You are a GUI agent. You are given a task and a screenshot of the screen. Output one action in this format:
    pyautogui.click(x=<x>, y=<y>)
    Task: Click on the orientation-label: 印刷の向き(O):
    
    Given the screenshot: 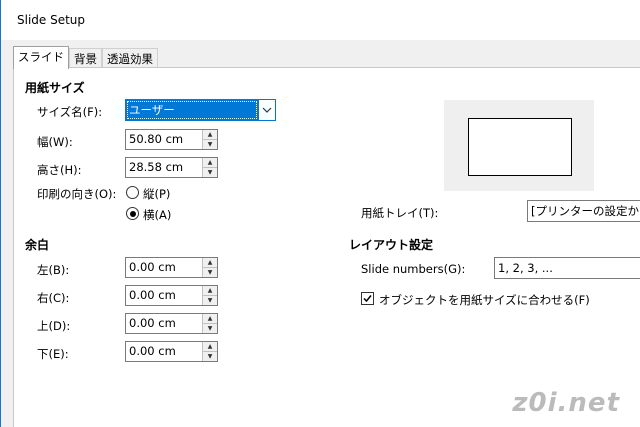 What is the action you would take?
    pyautogui.click(x=77, y=194)
    